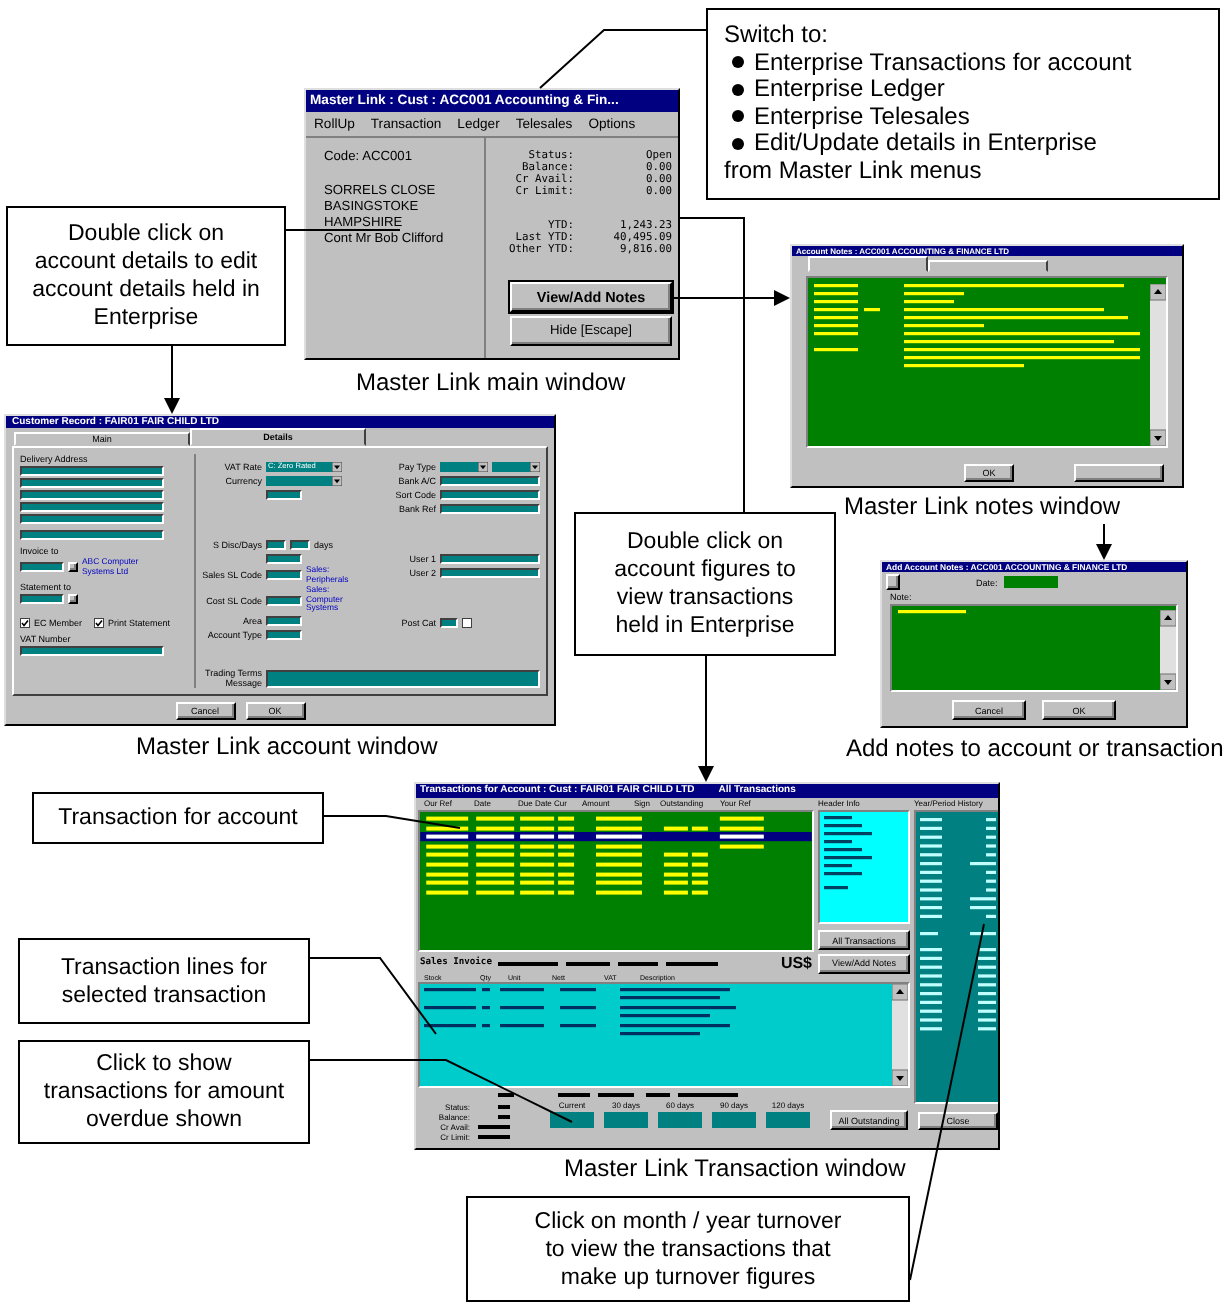 This screenshot has width=1232, height=1308. What do you see at coordinates (146, 276) in the screenshot?
I see `callout-note: Double click on account details to edit account details held in Enterprise` at bounding box center [146, 276].